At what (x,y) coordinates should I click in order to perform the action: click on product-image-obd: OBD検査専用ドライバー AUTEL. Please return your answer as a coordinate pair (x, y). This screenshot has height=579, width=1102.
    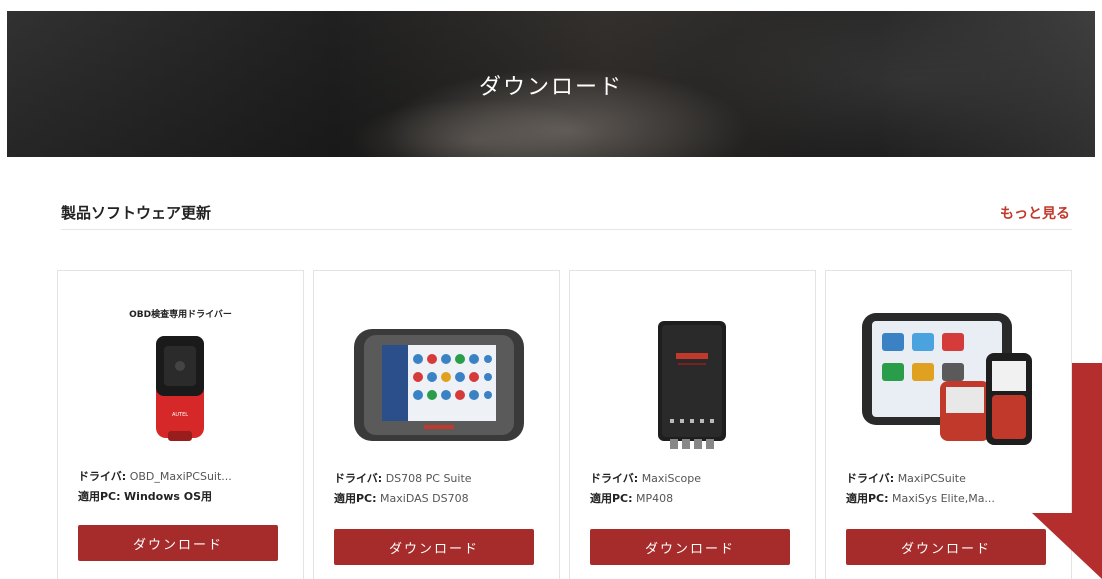
    Looking at the image, I should click on (180, 376).